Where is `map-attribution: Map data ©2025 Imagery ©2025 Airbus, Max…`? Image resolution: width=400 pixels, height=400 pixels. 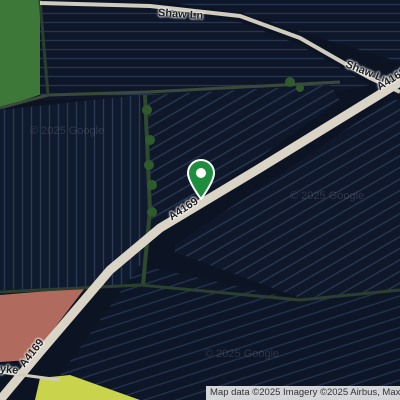
map-attribution: Map data ©2025 Imagery ©2025 Airbus, Max… is located at coordinates (303, 393).